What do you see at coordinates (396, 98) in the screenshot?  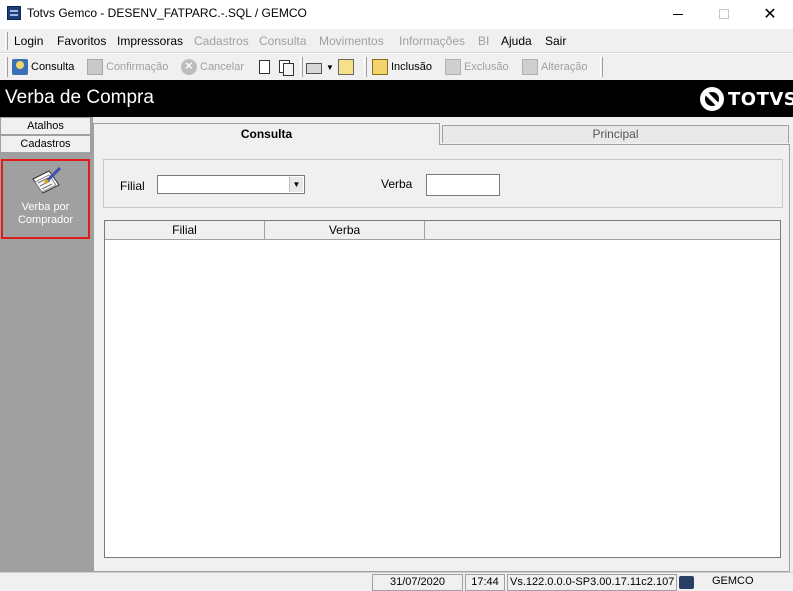 I see `module-header: Verba de Compra TOTVS` at bounding box center [396, 98].